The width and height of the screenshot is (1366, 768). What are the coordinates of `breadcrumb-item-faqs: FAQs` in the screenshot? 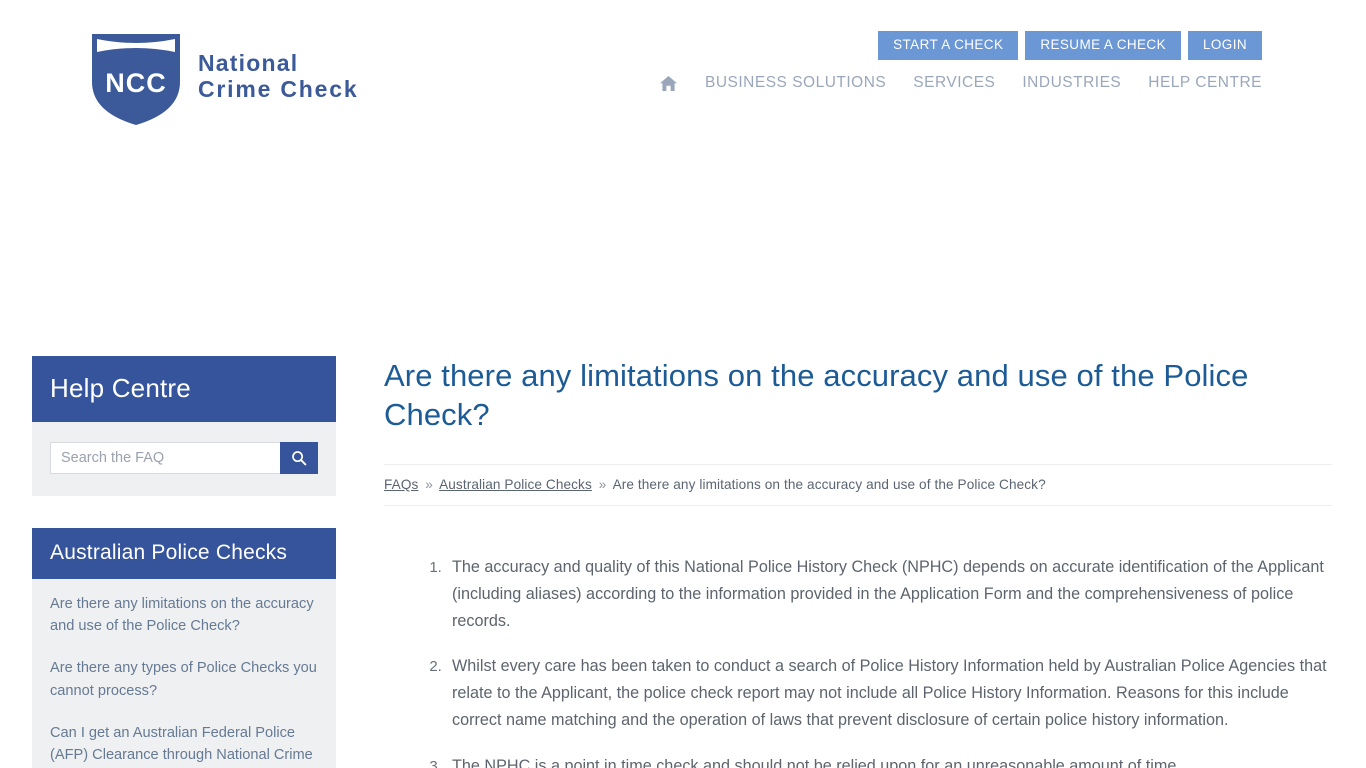 It's located at (401, 484).